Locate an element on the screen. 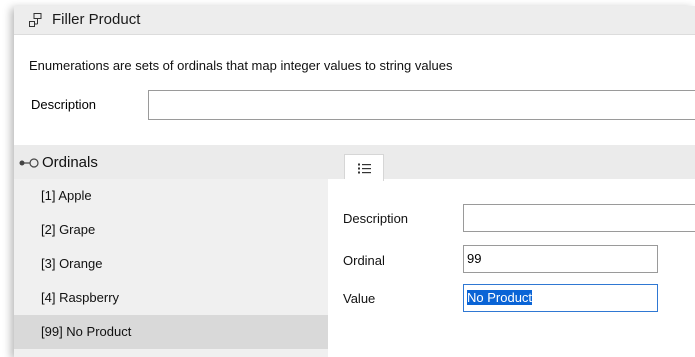 The image size is (695, 357). ordinal-item-apple: [1] Apple is located at coordinates (171, 196).